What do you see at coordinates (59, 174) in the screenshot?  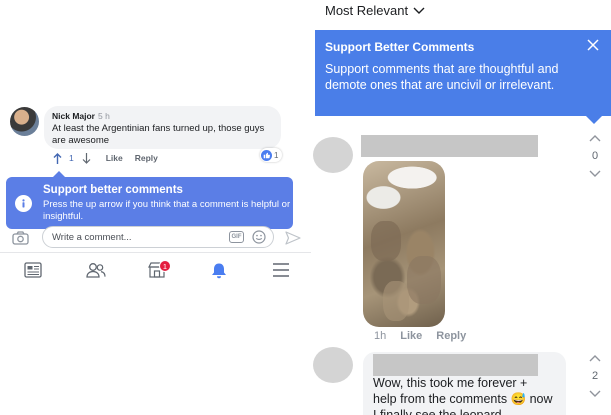 I see `tooltip-caret` at bounding box center [59, 174].